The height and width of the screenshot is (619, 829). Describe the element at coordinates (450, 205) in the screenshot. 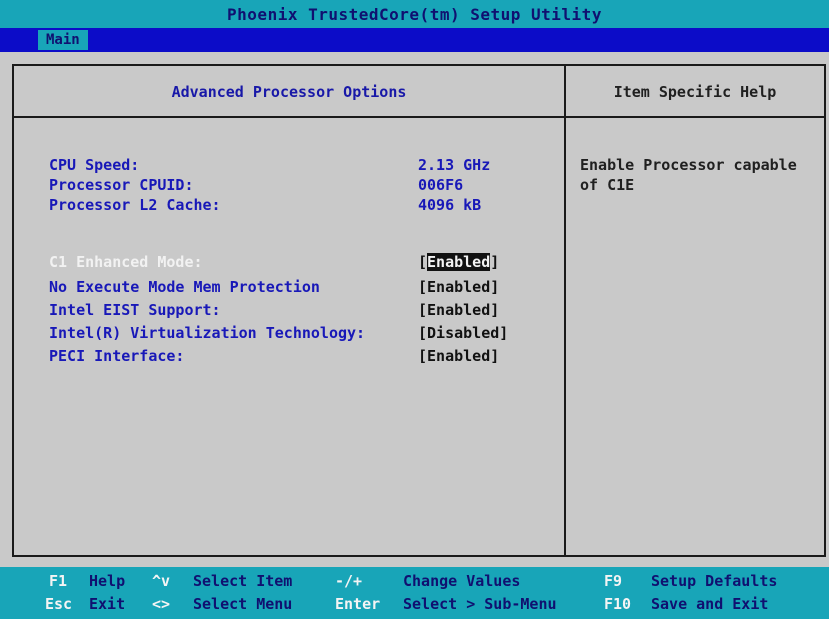

I see `l2-cache-value: 4096 kB` at that location.